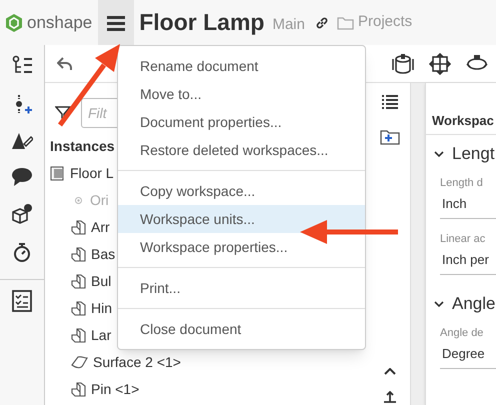  What do you see at coordinates (82, 146) in the screenshot?
I see `instances-heading: Instances` at bounding box center [82, 146].